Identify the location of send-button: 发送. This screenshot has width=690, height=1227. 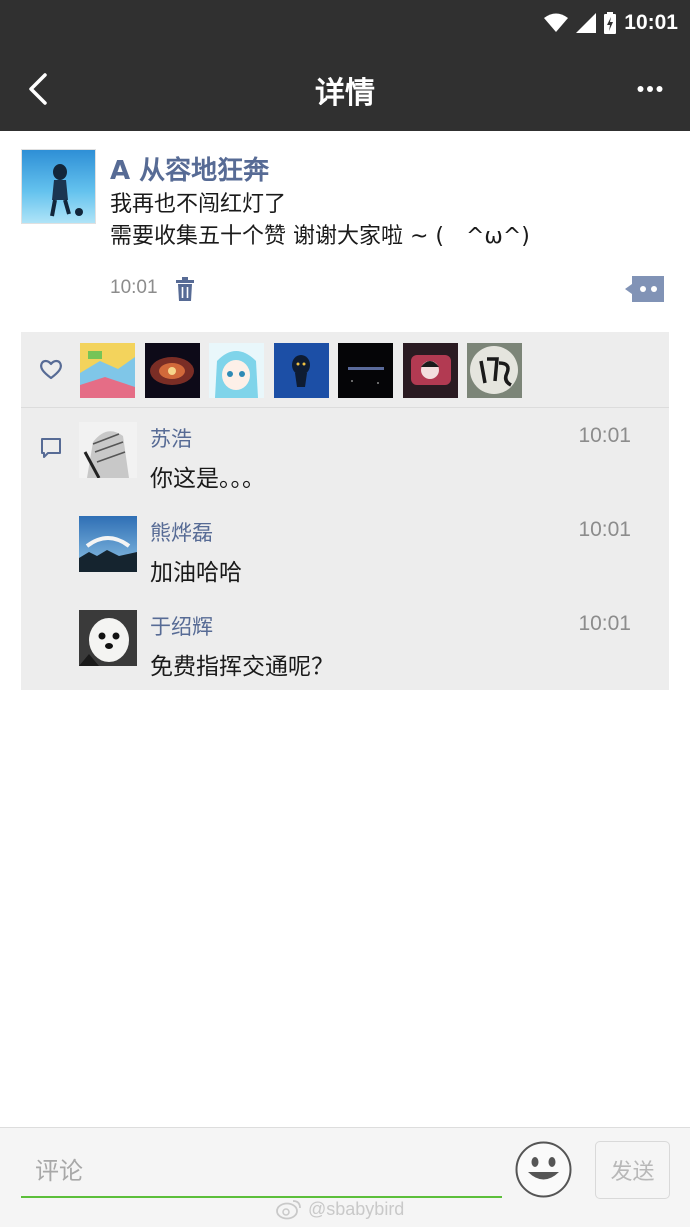
(632, 1170).